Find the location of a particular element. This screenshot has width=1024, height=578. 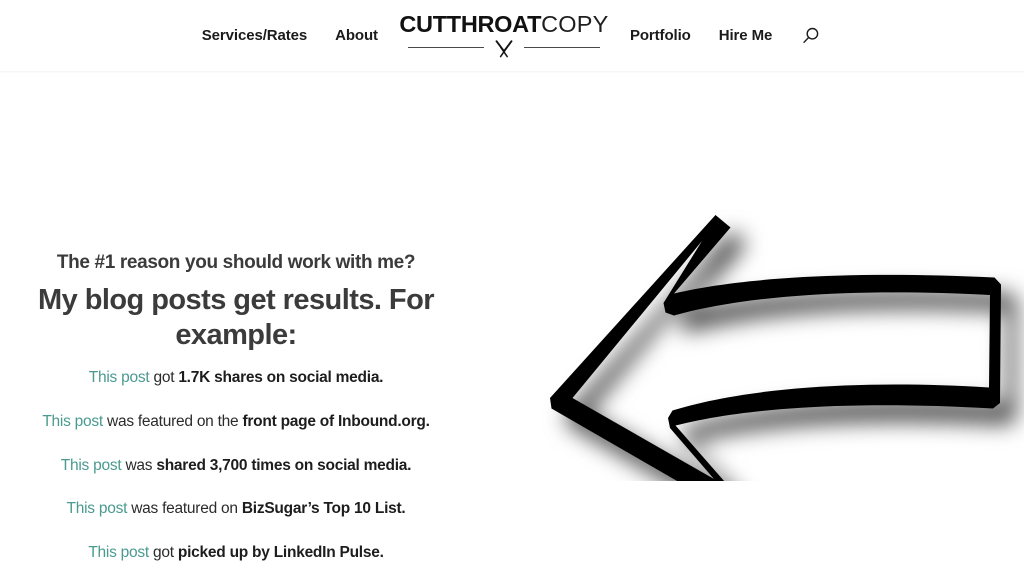

scissors-x-icon is located at coordinates (504, 49).